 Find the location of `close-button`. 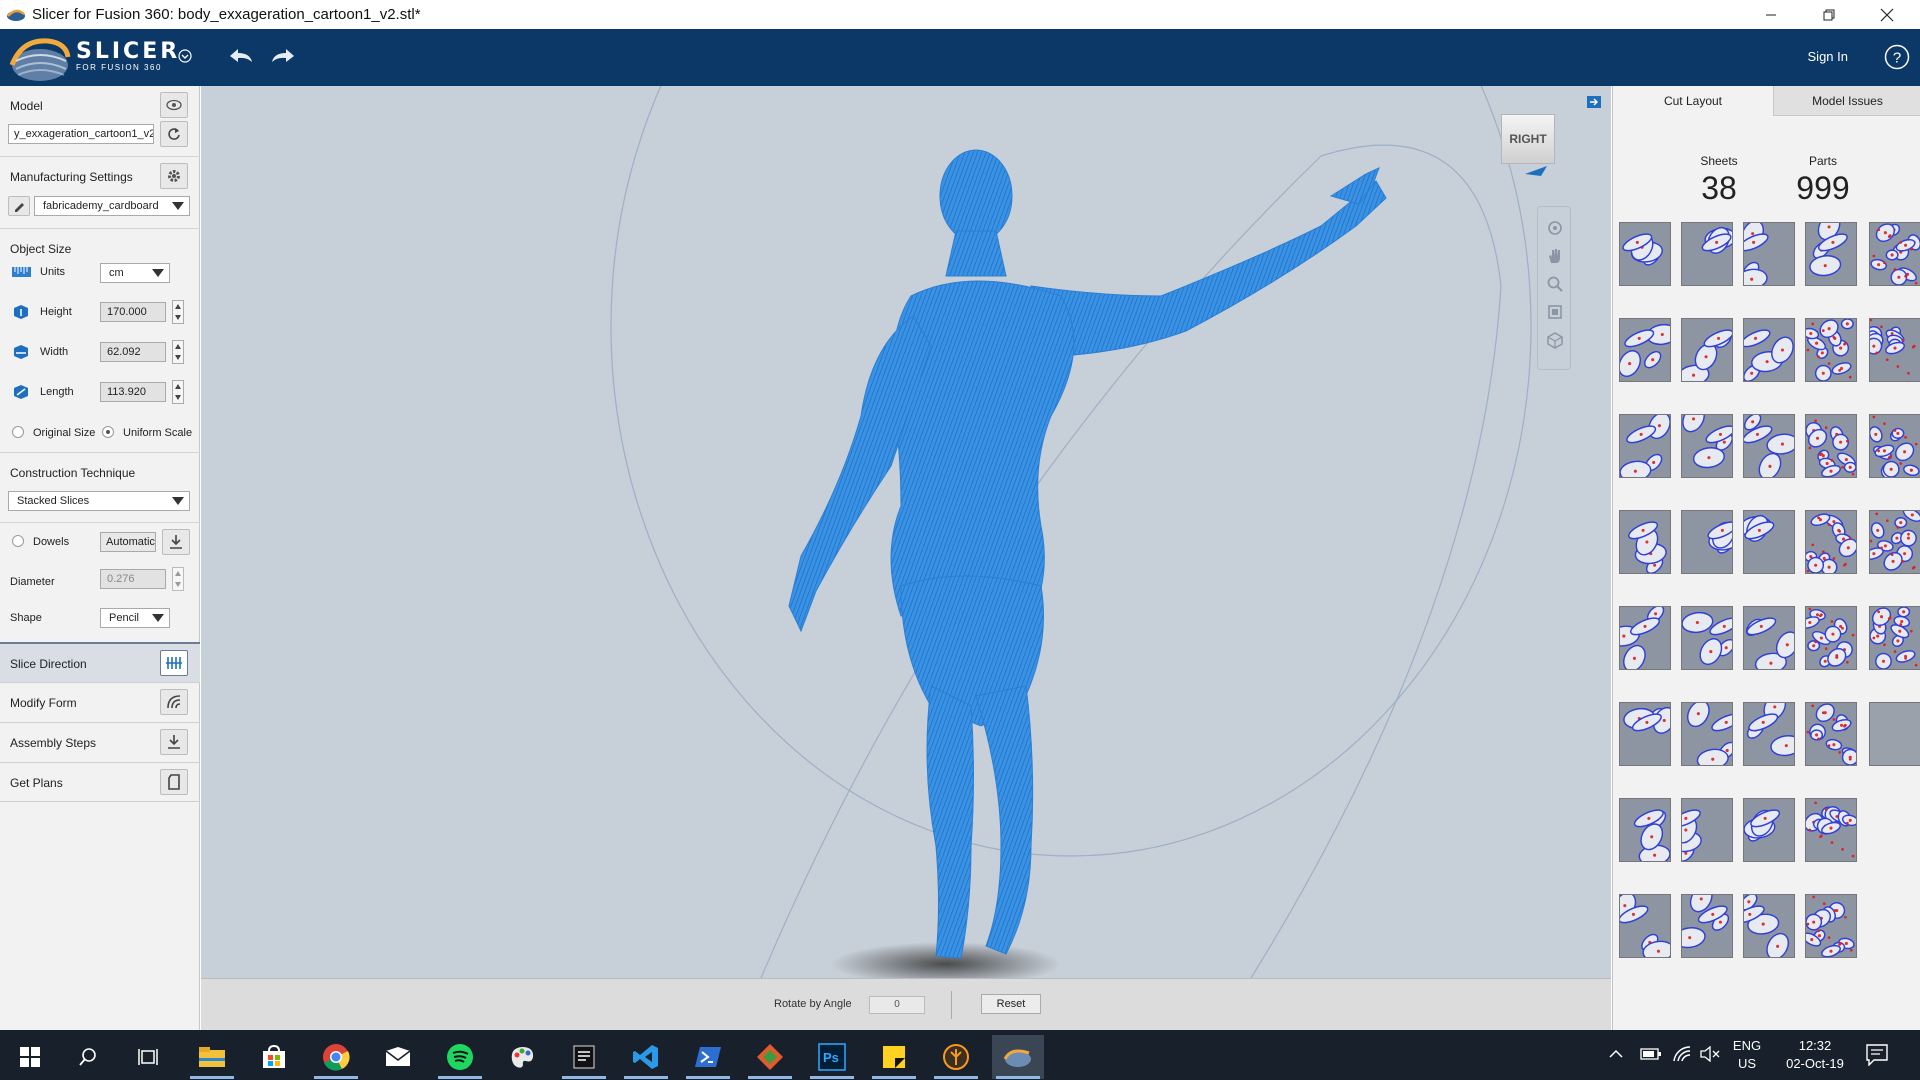

close-button is located at coordinates (1887, 14).